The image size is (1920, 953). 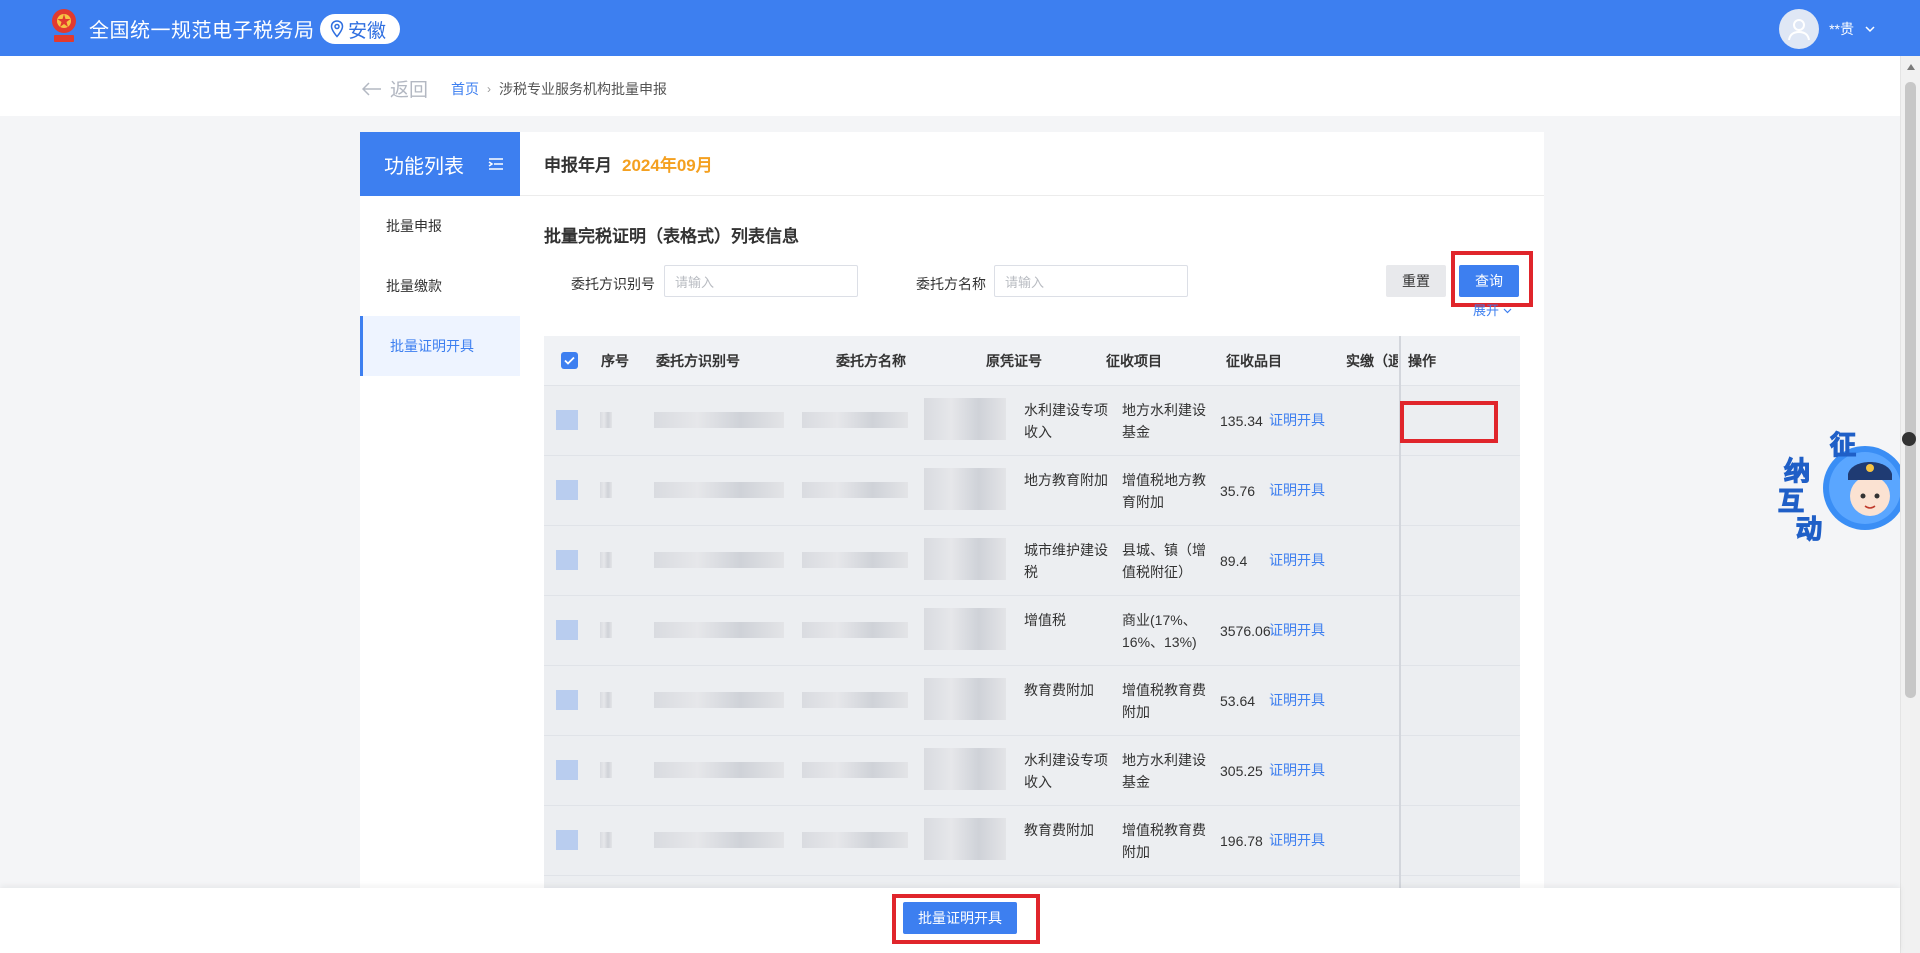 I want to click on sidebar-item-batch-certificate: 批量证明开具, so click(x=440, y=346).